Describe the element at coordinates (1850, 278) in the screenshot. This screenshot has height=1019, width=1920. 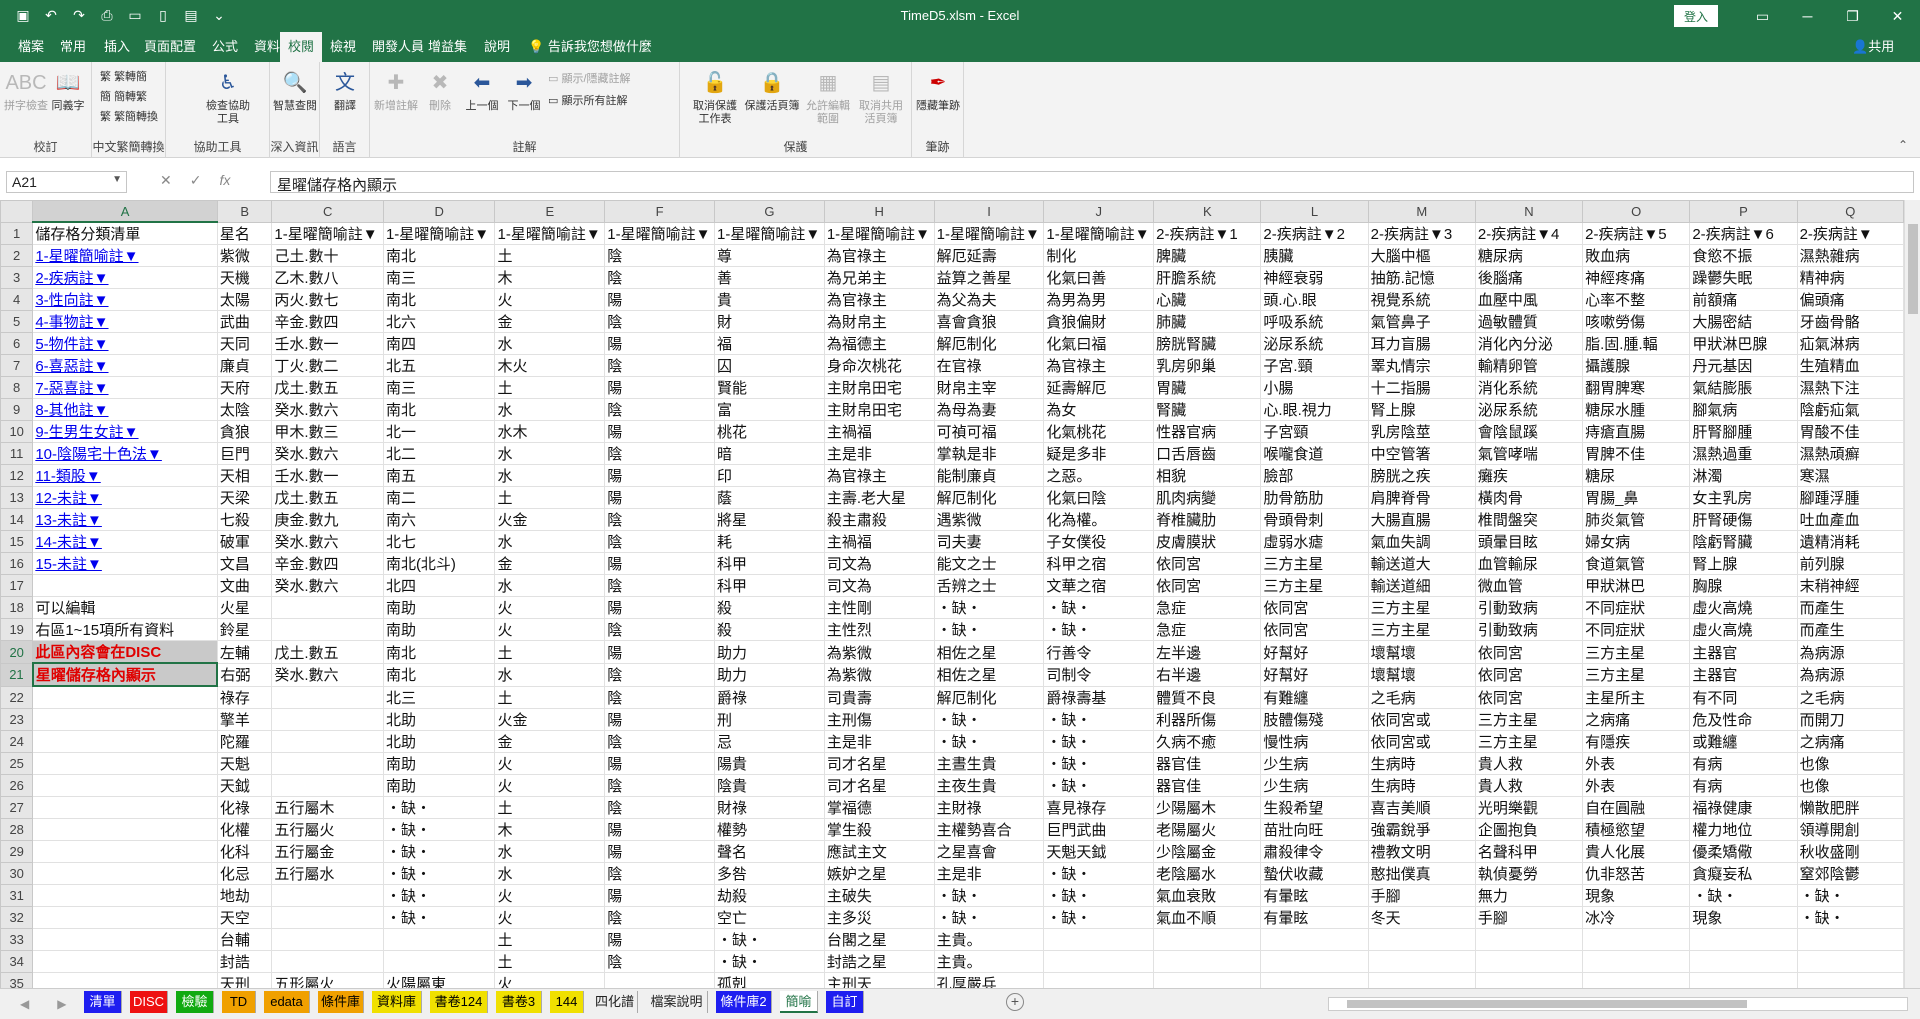
I see `cell: 精神病` at that location.